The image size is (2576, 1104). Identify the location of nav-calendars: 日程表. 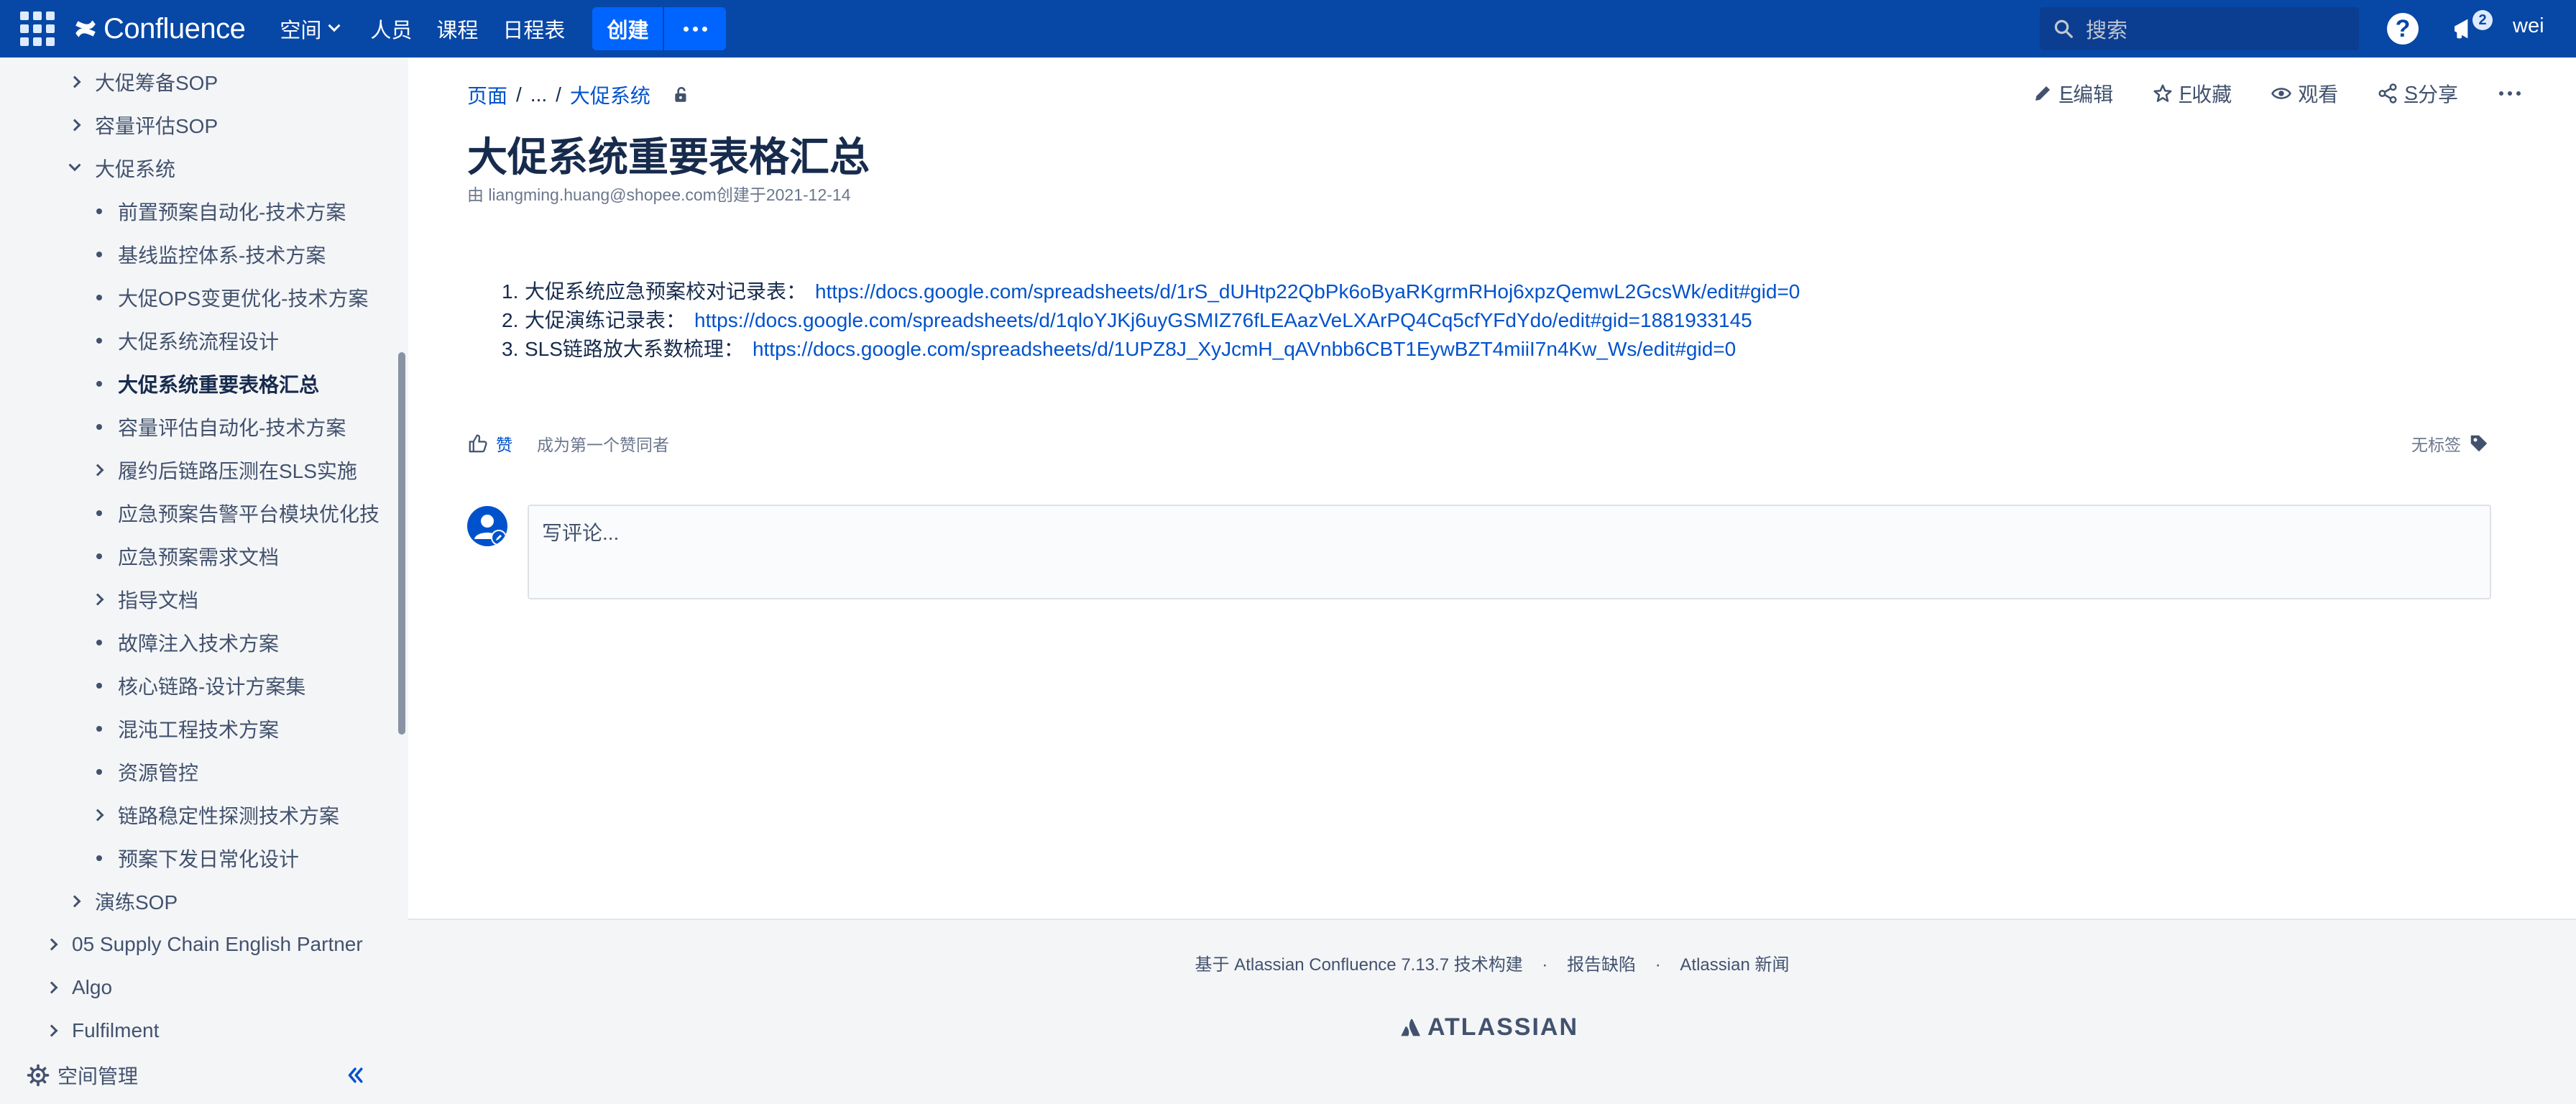
(533, 29).